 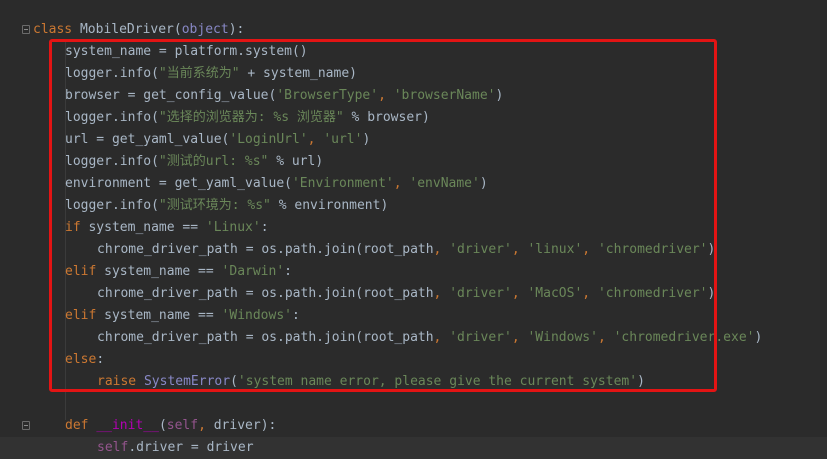 What do you see at coordinates (187, 381) in the screenshot?
I see `code-token: SystemError` at bounding box center [187, 381].